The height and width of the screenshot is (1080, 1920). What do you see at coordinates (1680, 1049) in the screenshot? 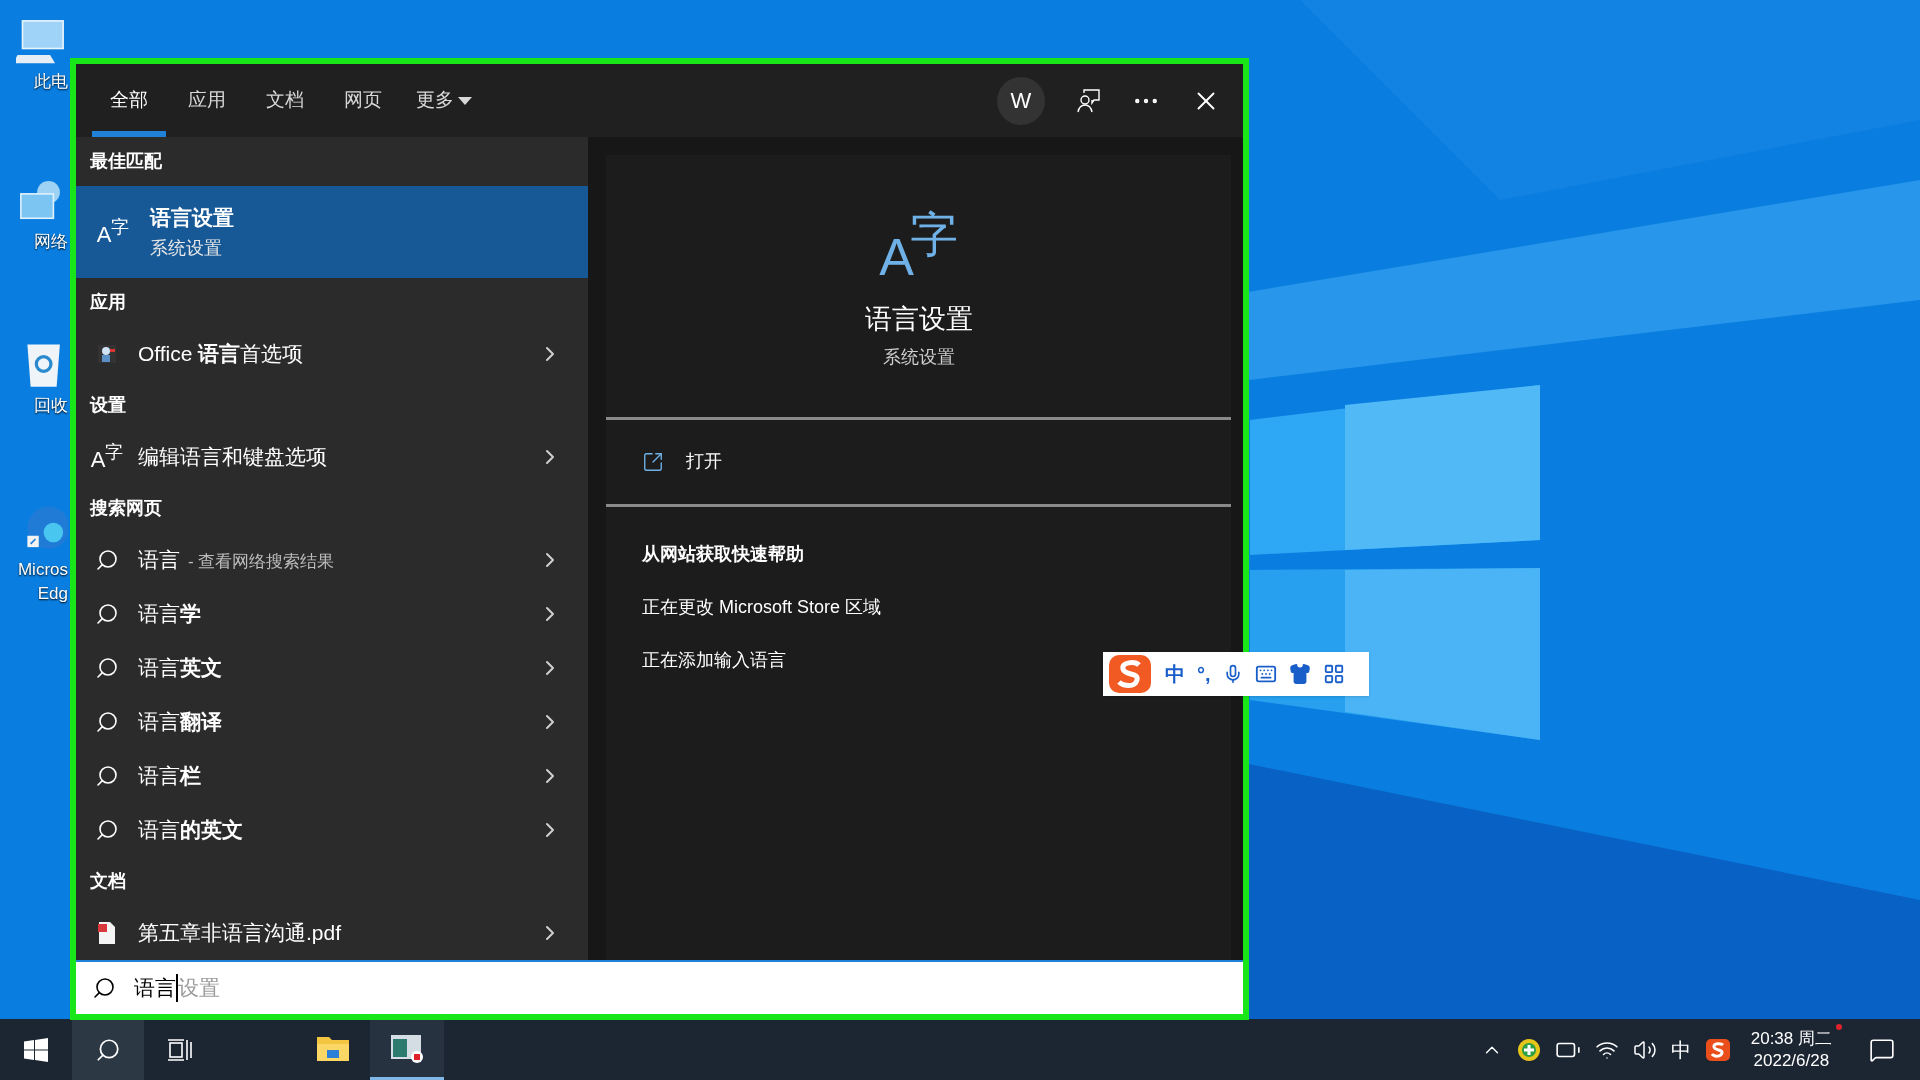
I see `input-method-indicator: 中` at bounding box center [1680, 1049].